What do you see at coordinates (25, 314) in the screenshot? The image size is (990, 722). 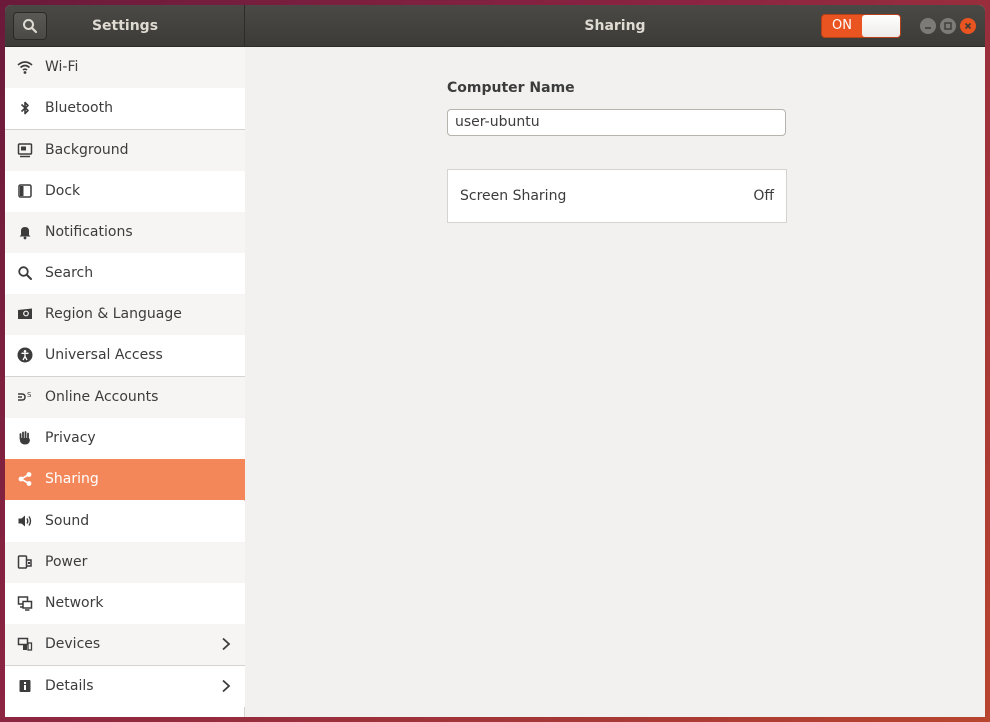 I see `region-icon` at bounding box center [25, 314].